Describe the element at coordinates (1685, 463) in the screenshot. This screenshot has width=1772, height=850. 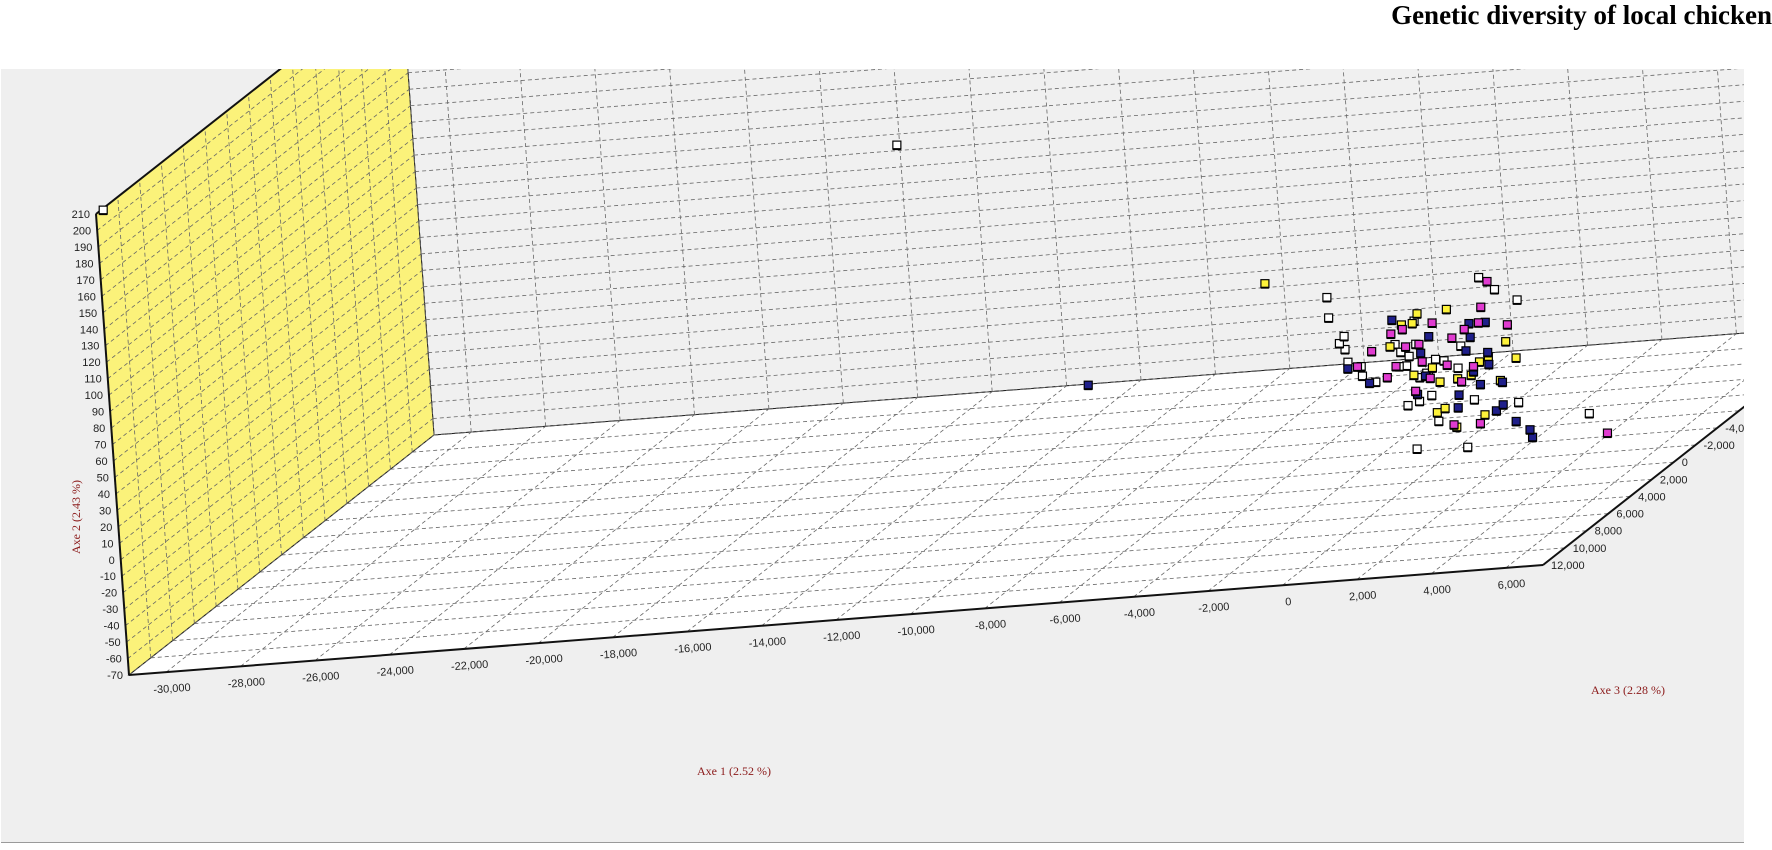
I see `z-tick-label: 0` at that location.